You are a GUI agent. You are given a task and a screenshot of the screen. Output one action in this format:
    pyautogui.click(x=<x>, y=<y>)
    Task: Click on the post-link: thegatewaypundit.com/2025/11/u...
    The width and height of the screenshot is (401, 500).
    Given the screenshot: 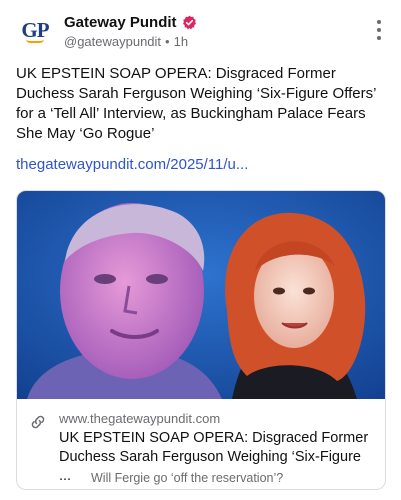 What is the action you would take?
    pyautogui.click(x=132, y=164)
    